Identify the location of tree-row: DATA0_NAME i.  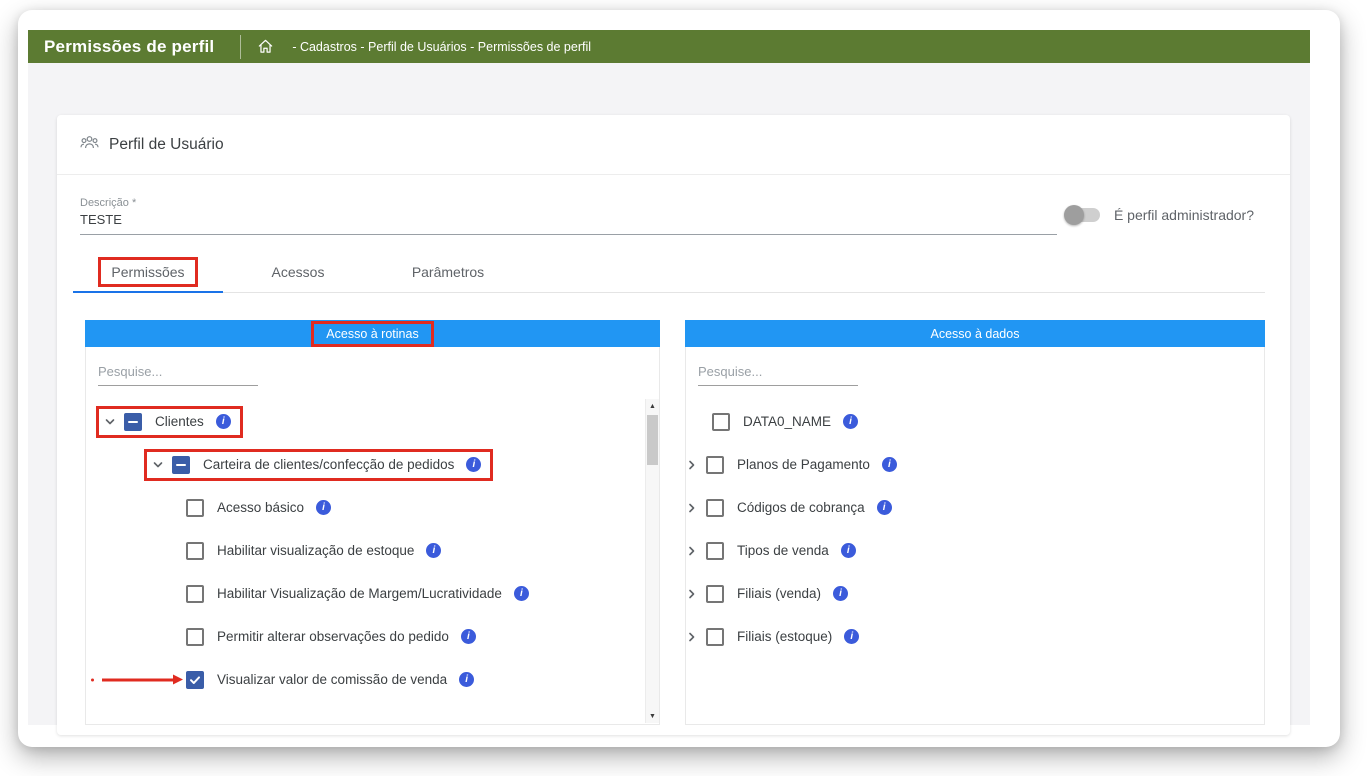
(975, 421).